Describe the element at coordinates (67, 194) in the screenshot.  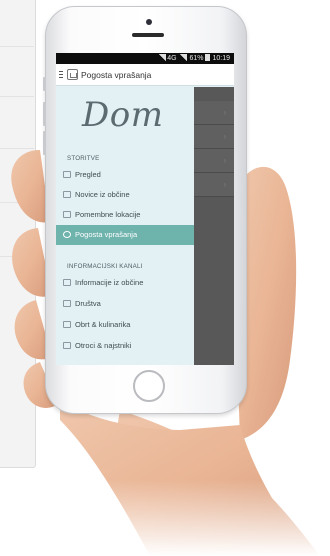
I see `news-icon` at that location.